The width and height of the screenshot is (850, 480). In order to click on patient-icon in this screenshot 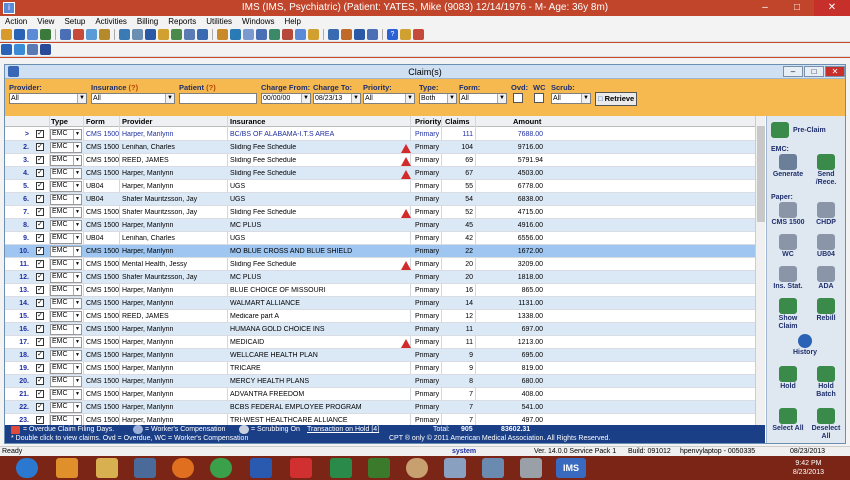, I will do `click(6, 34)`.